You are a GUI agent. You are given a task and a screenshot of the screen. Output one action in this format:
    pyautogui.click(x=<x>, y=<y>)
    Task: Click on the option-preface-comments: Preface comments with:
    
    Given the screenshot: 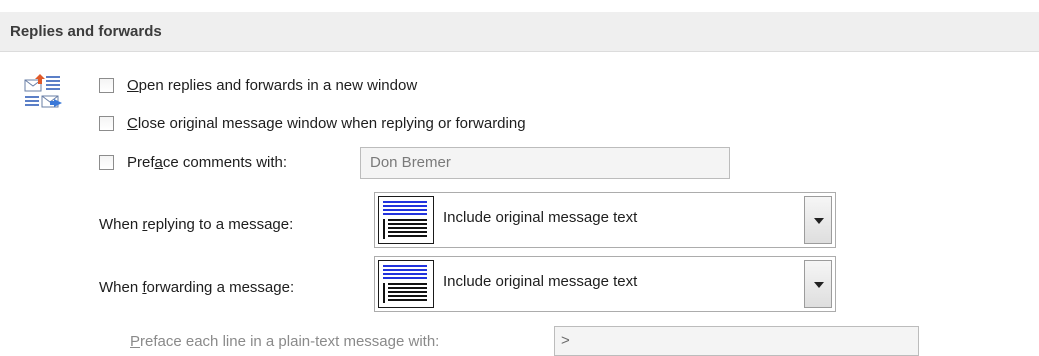 What is the action you would take?
    pyautogui.click(x=193, y=162)
    